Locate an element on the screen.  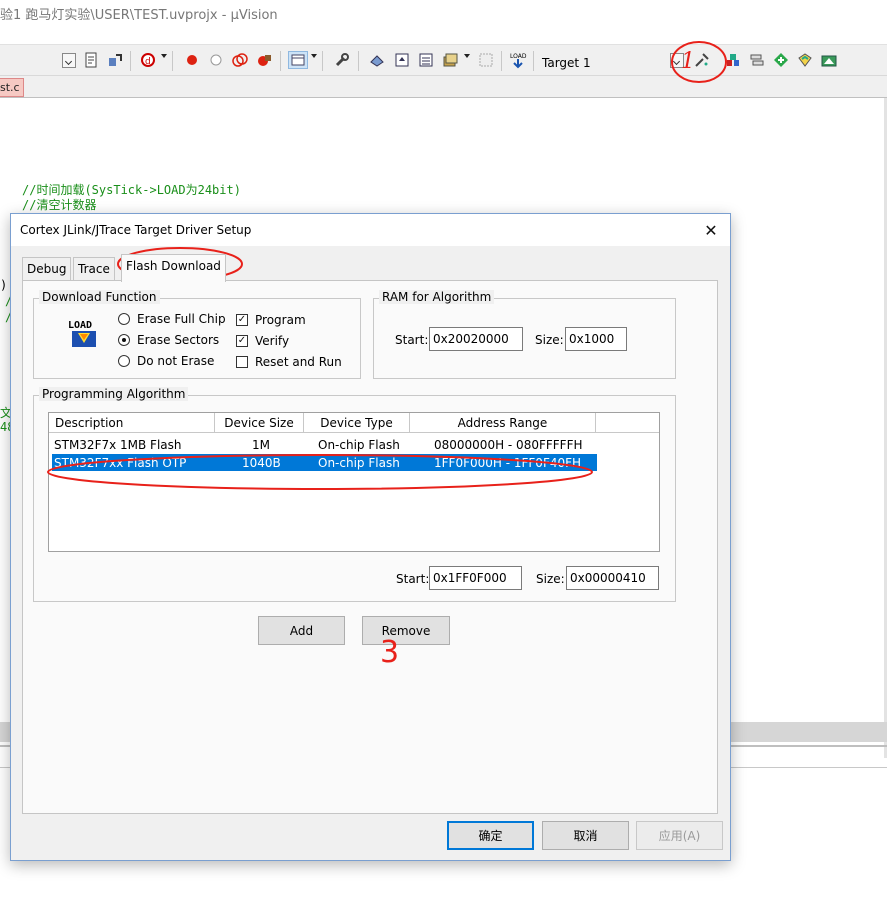
algo-start-input: 0x1FF0F000 is located at coordinates (475, 578).